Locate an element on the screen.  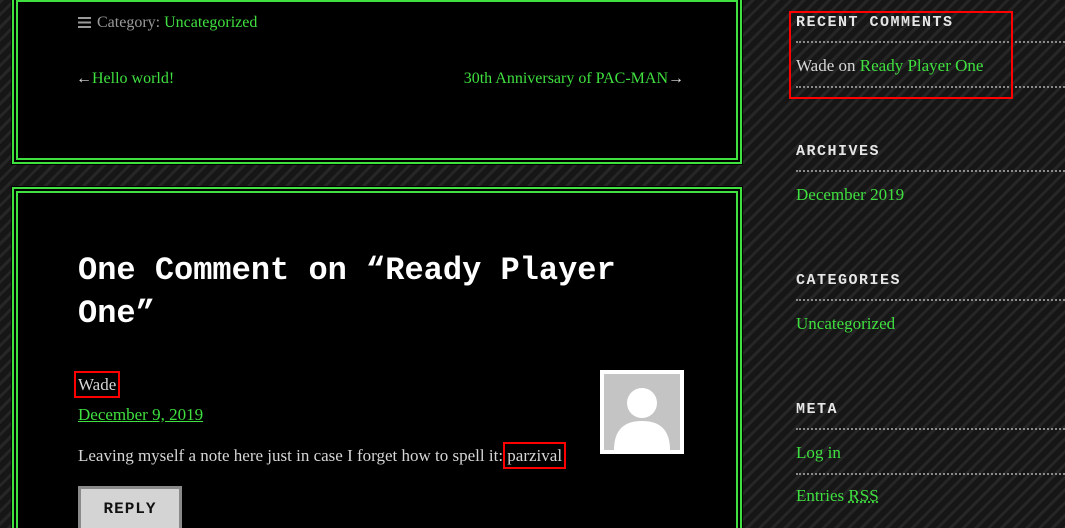
recent-comments-highlight-box is located at coordinates (901, 55).